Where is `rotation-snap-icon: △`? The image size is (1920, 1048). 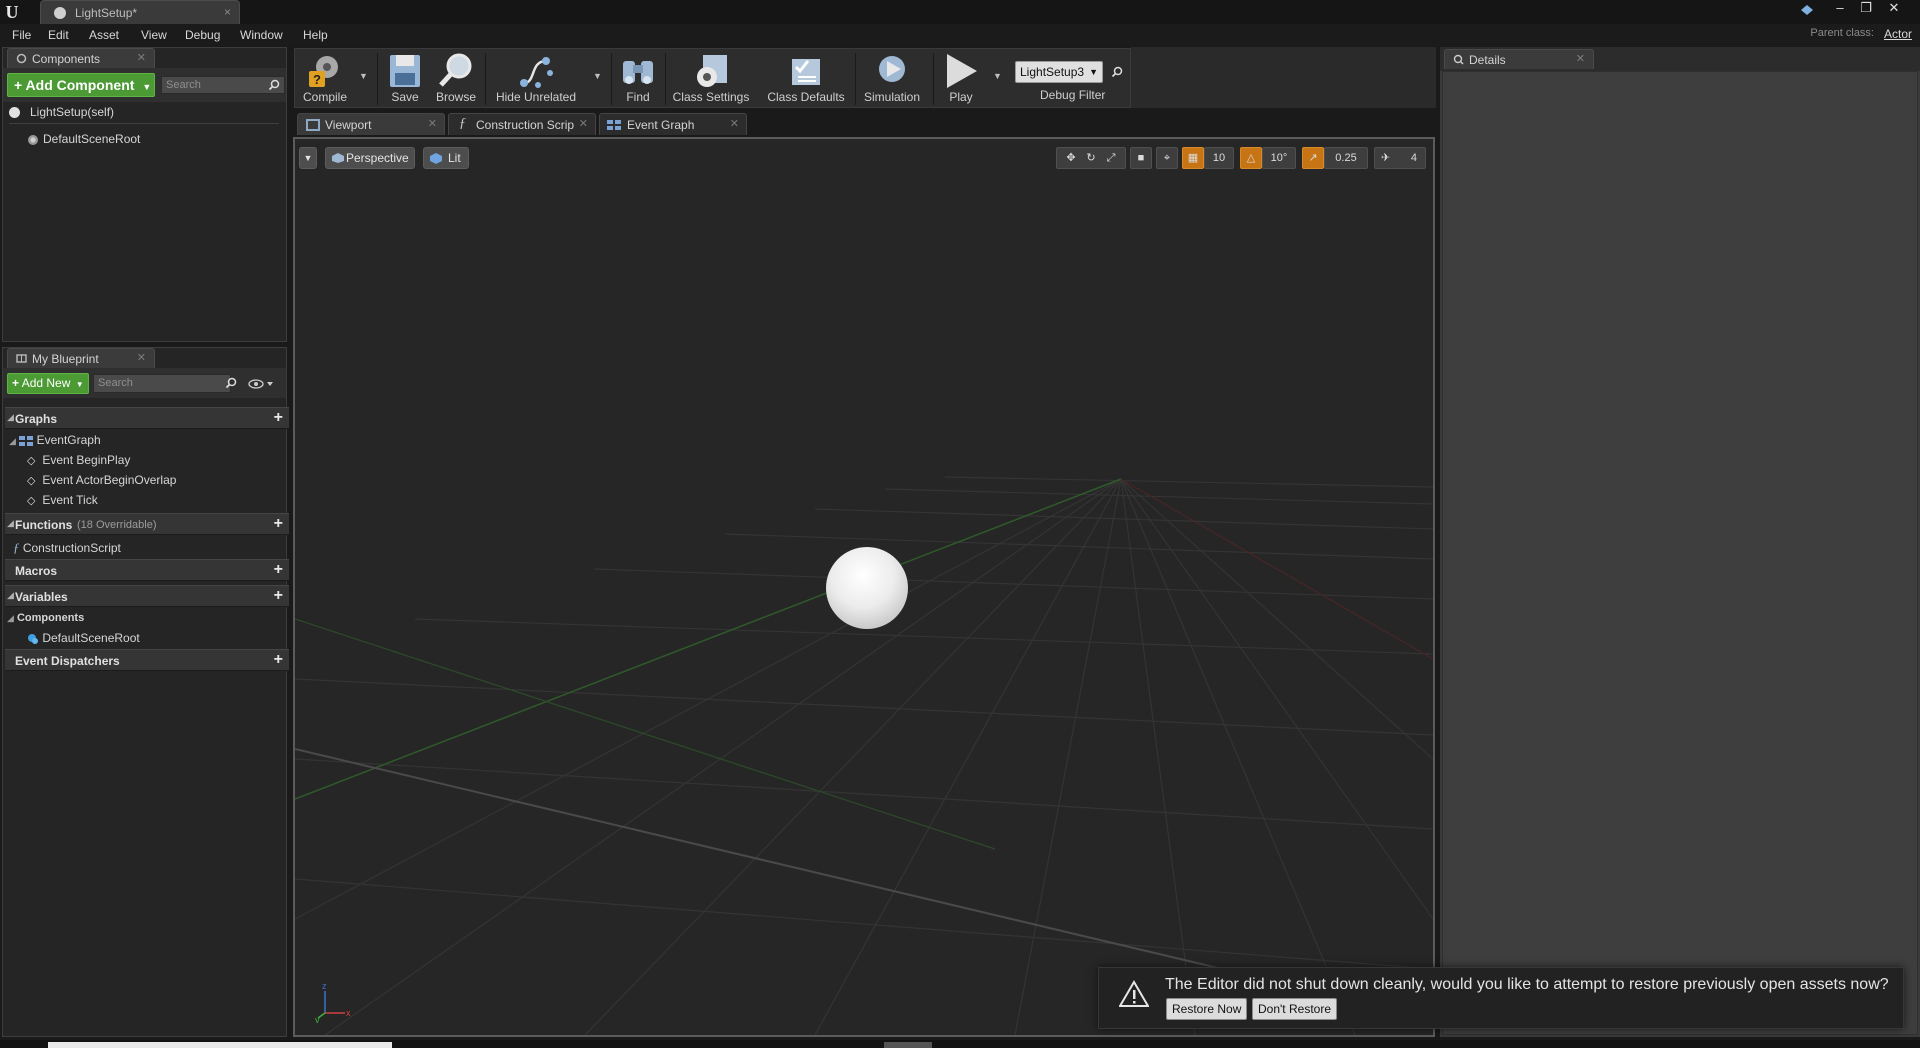 rotation-snap-icon: △ is located at coordinates (1251, 158).